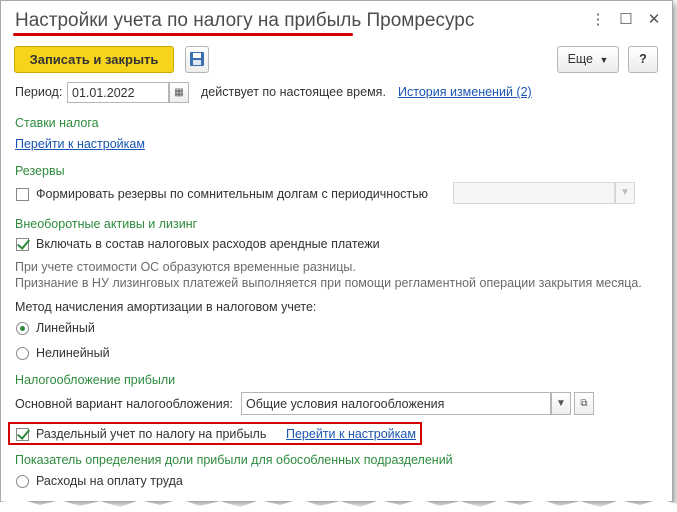 The width and height of the screenshot is (677, 512). What do you see at coordinates (598, 20) in the screenshot?
I see `more-actions-icon: ⋮` at bounding box center [598, 20].